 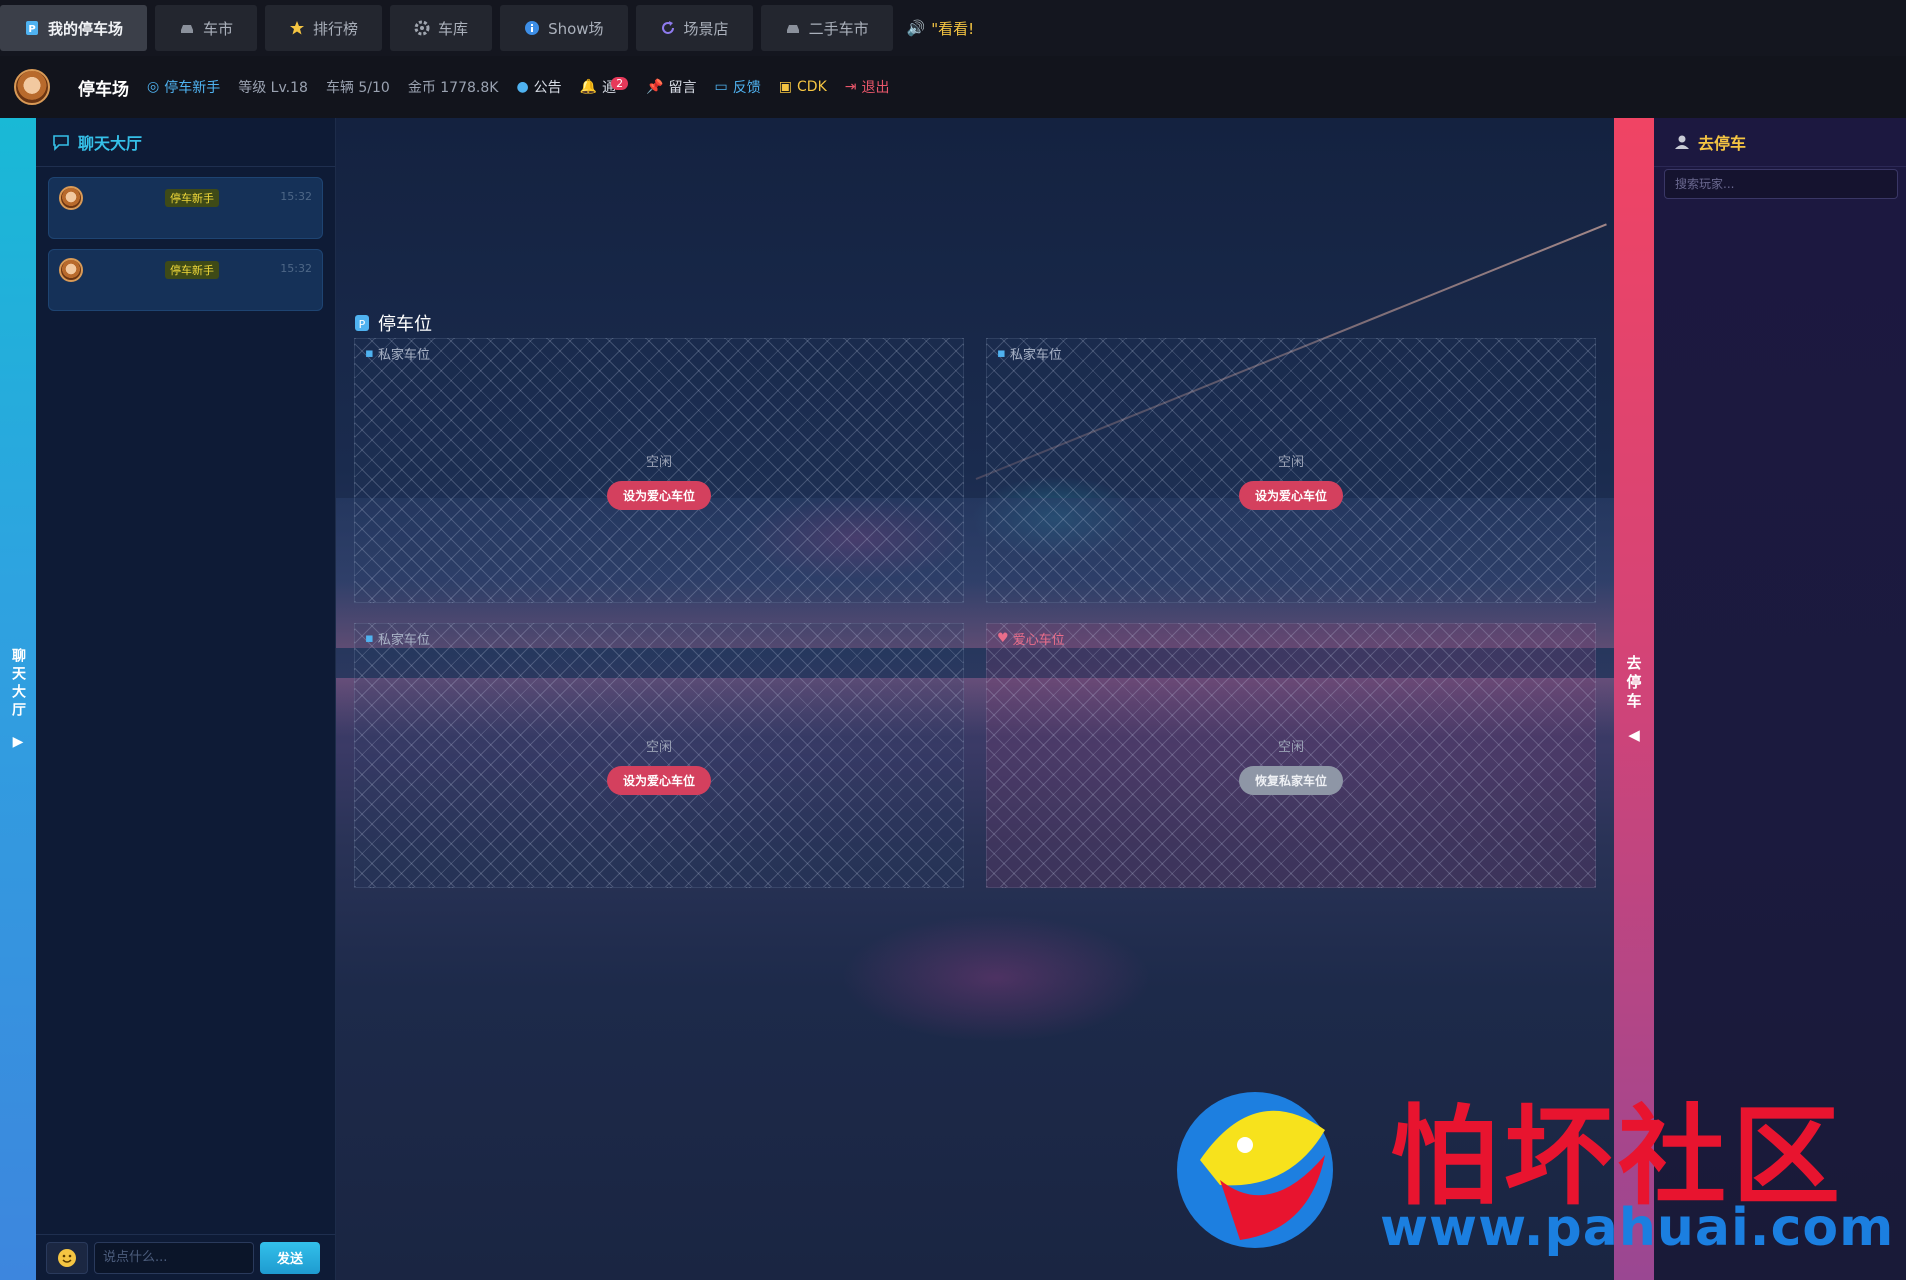 I want to click on emoji-button, so click(x=67, y=1257).